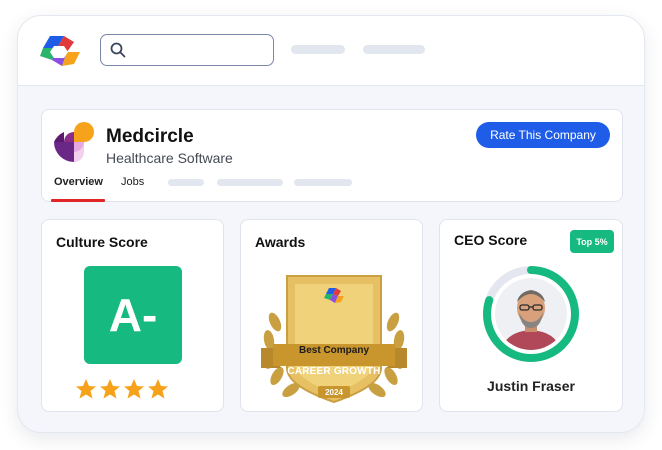 This screenshot has width=662, height=450. Describe the element at coordinates (180, 389) in the screenshot. I see `half-star-icon` at that location.